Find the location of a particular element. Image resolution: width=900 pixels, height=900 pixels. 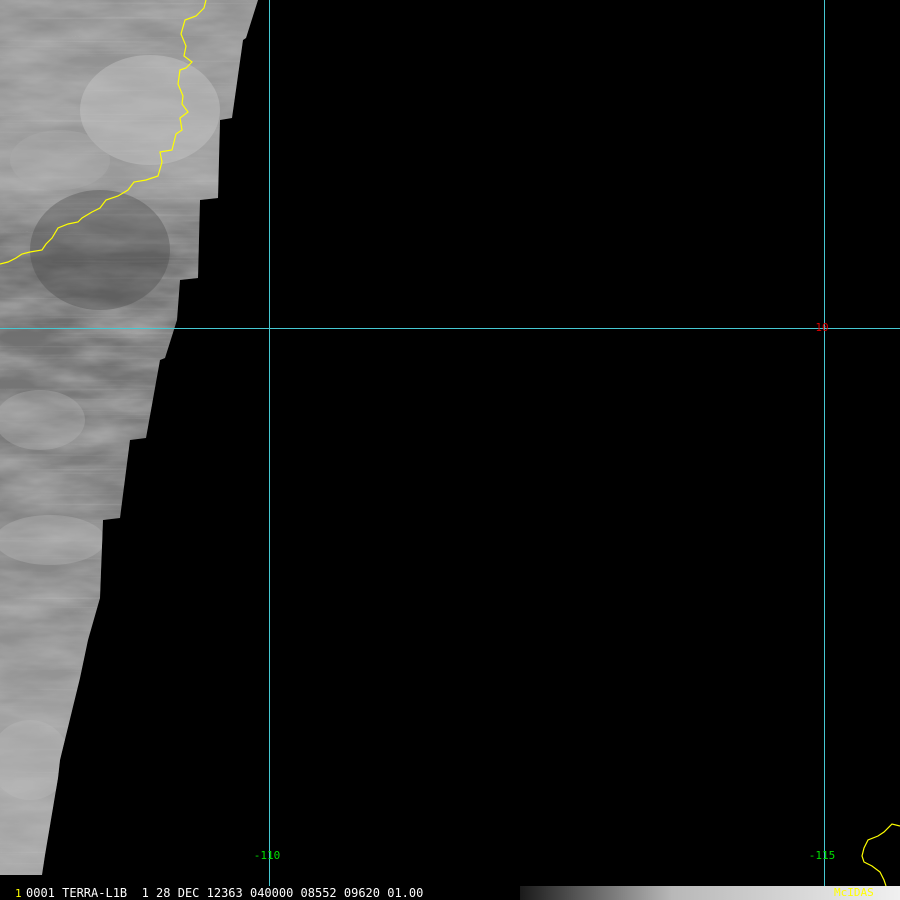

longitude-label-110: -110 is located at coordinates (267, 855).